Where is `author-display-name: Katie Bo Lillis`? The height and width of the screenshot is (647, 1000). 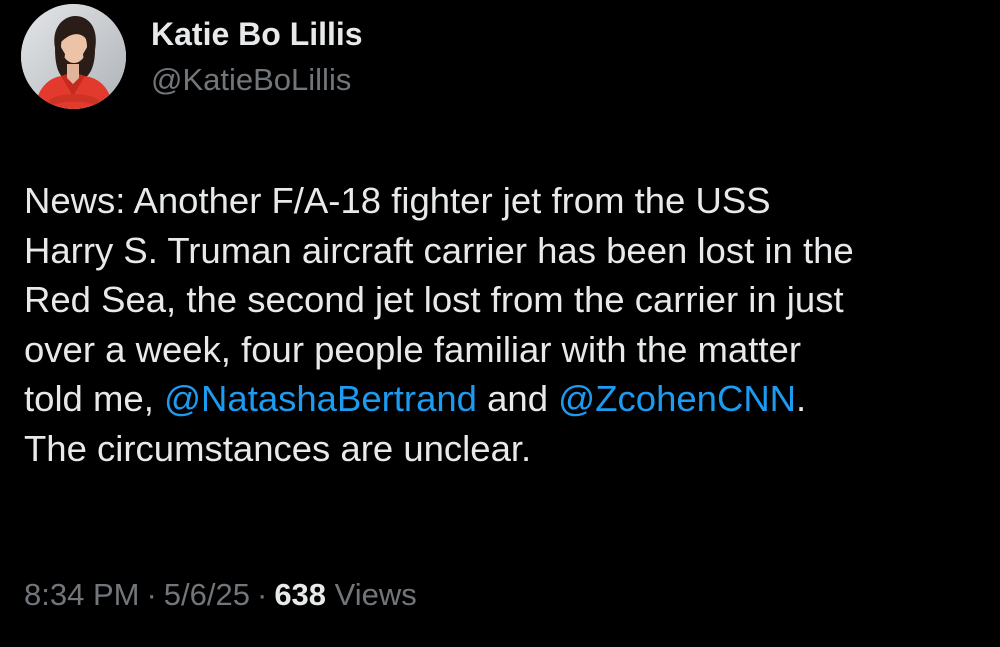 author-display-name: Katie Bo Lillis is located at coordinates (257, 34).